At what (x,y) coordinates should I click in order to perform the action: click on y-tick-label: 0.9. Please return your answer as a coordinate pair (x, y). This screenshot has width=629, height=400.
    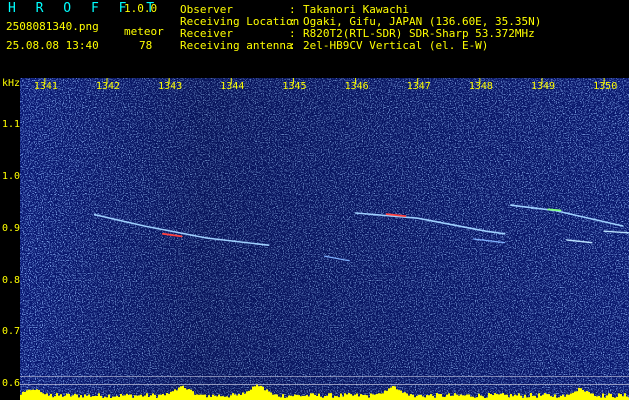
    Looking at the image, I should click on (11, 228).